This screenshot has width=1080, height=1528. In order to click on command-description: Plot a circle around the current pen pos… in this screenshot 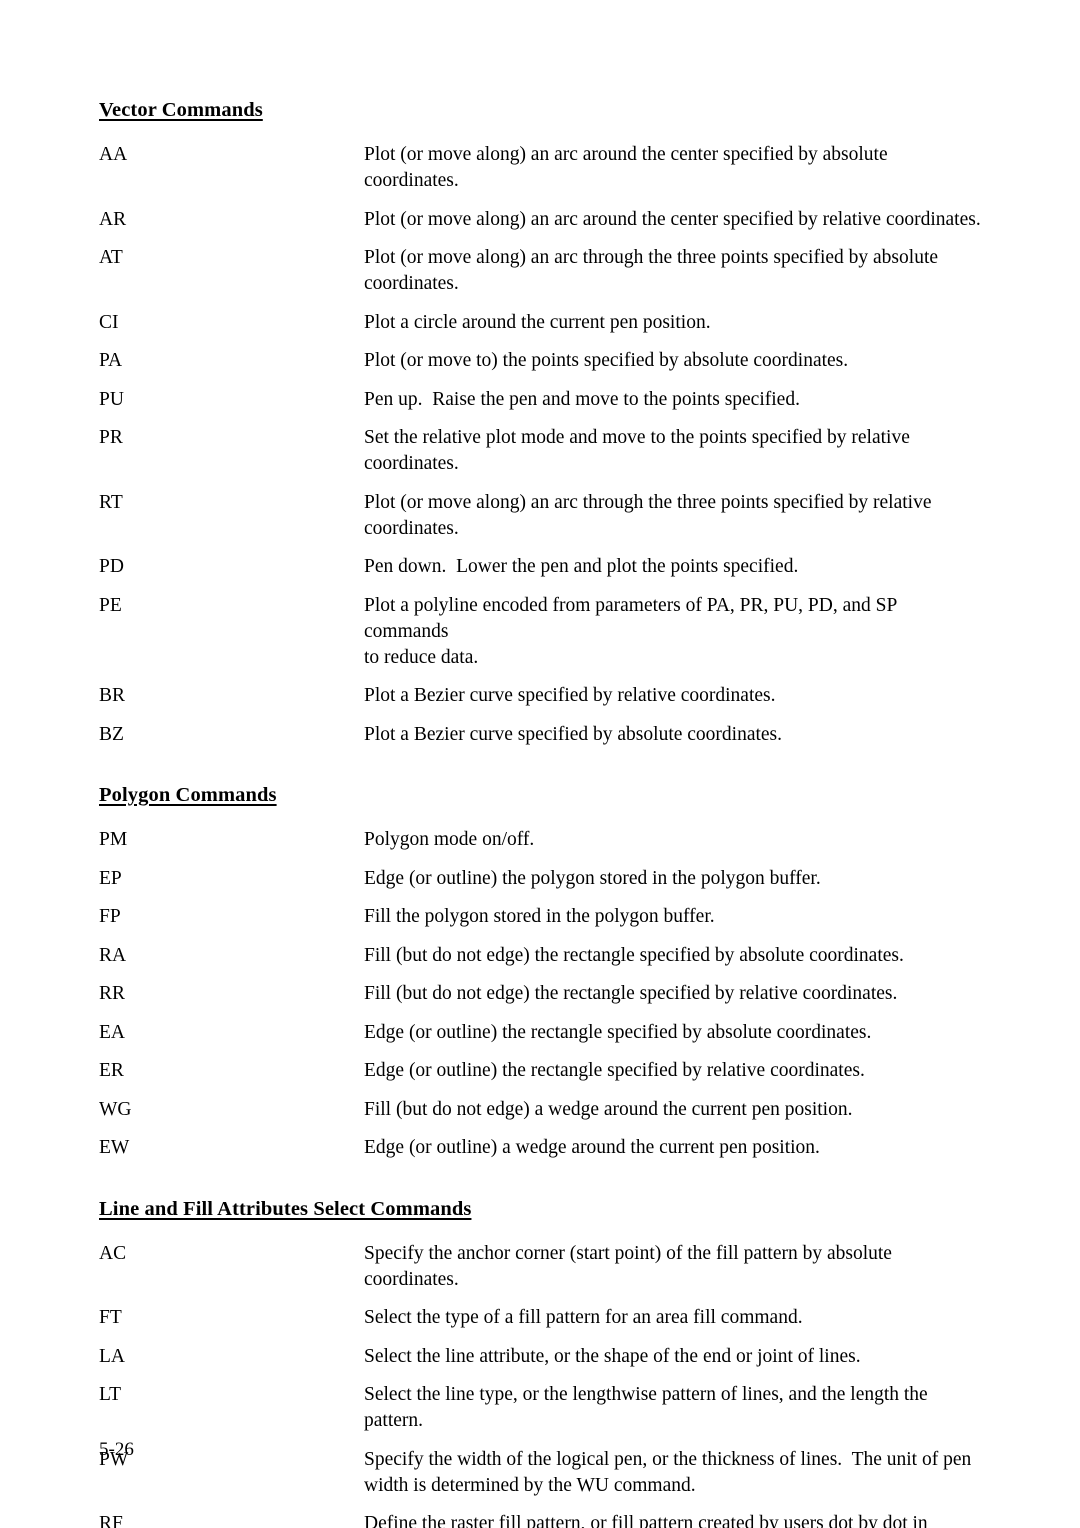, I will do `click(674, 323)`.